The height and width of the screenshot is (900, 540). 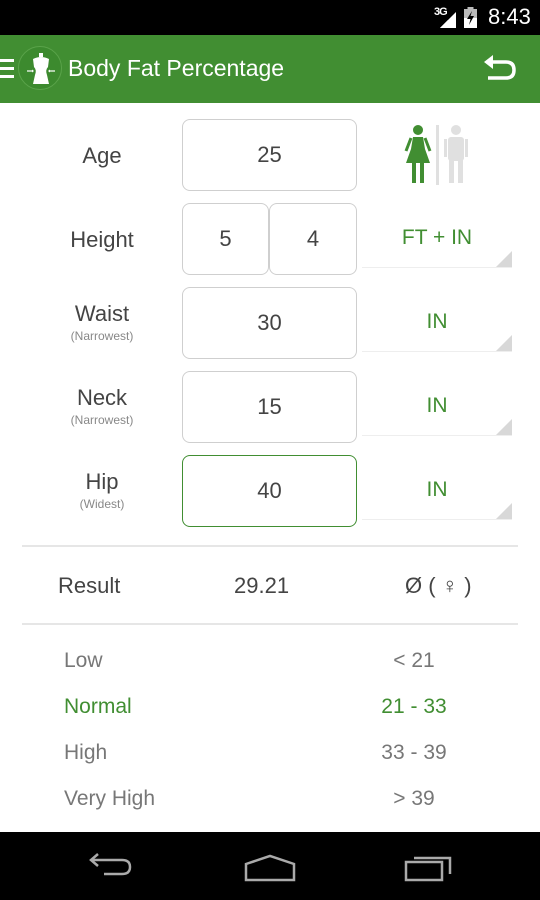 I want to click on hip-label: Hip, so click(x=102, y=481).